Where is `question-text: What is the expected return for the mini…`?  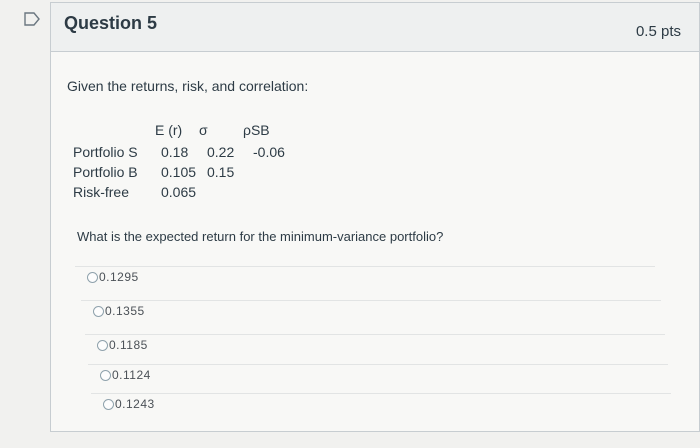 question-text: What is the expected return for the mini… is located at coordinates (260, 236).